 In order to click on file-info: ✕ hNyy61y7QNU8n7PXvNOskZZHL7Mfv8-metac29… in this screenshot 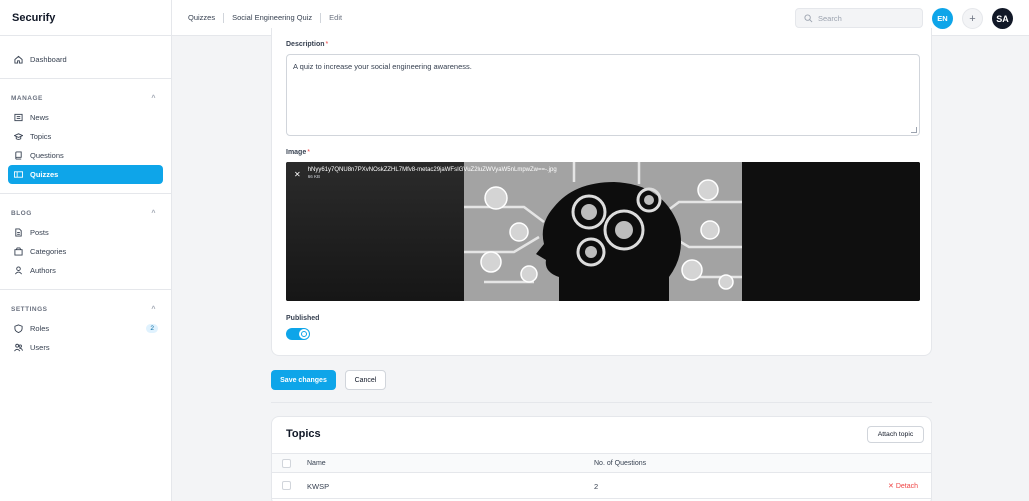, I will do `click(425, 173)`.